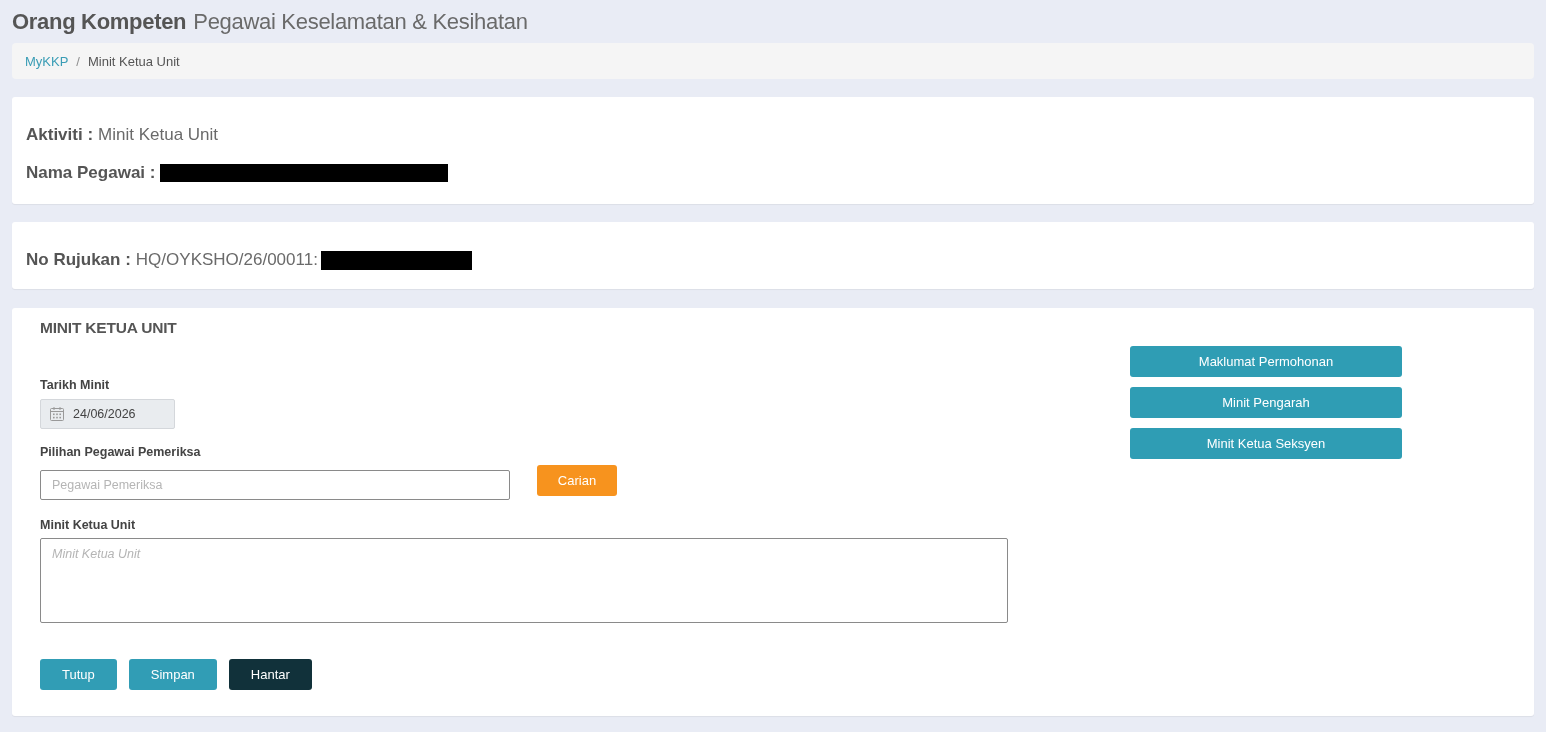  Describe the element at coordinates (57, 414) in the screenshot. I see `calendar-icon` at that location.